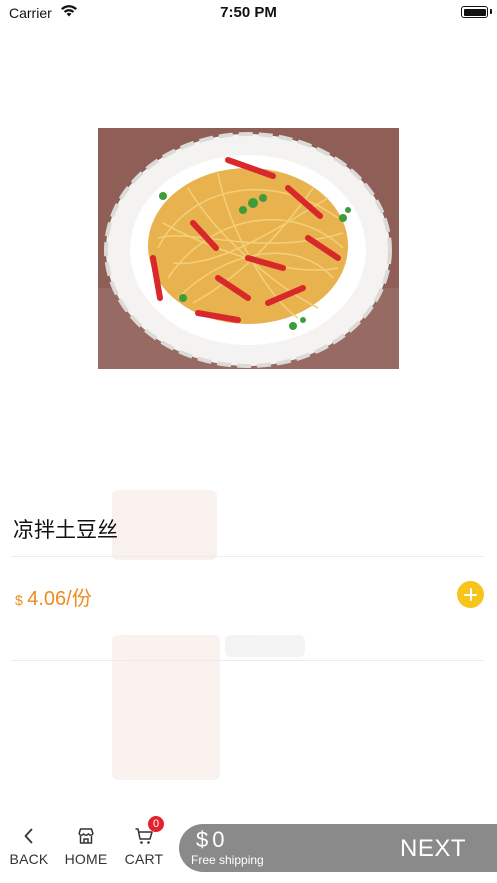 This screenshot has width=497, height=883. I want to click on store-icon, so click(86, 836).